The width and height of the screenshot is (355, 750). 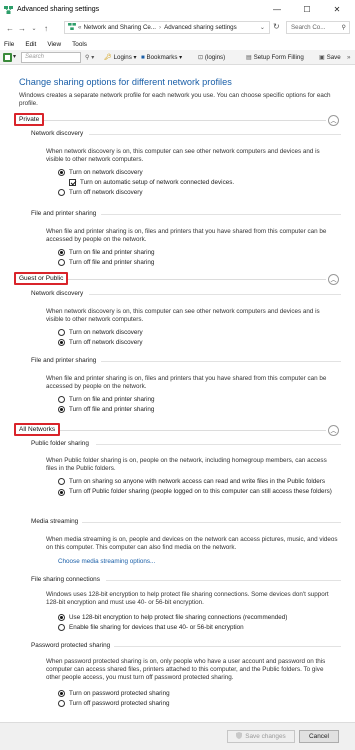 I want to click on radio-guest-nd-on: Turn on network discovery, so click(x=100, y=332).